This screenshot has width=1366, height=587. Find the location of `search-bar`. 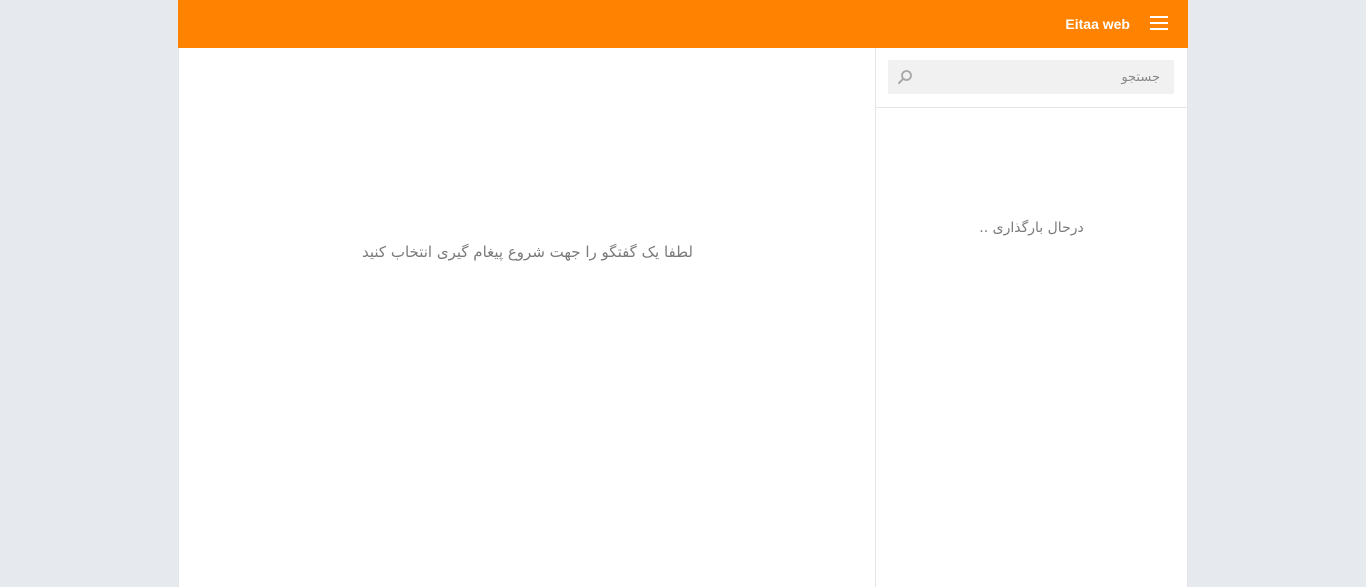

search-bar is located at coordinates (1031, 78).